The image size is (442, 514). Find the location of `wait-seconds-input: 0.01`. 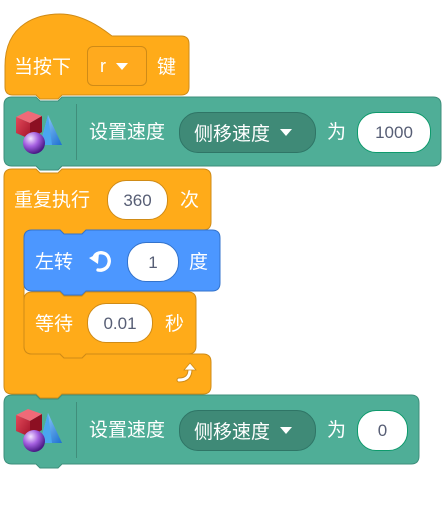

wait-seconds-input: 0.01 is located at coordinates (120, 323).